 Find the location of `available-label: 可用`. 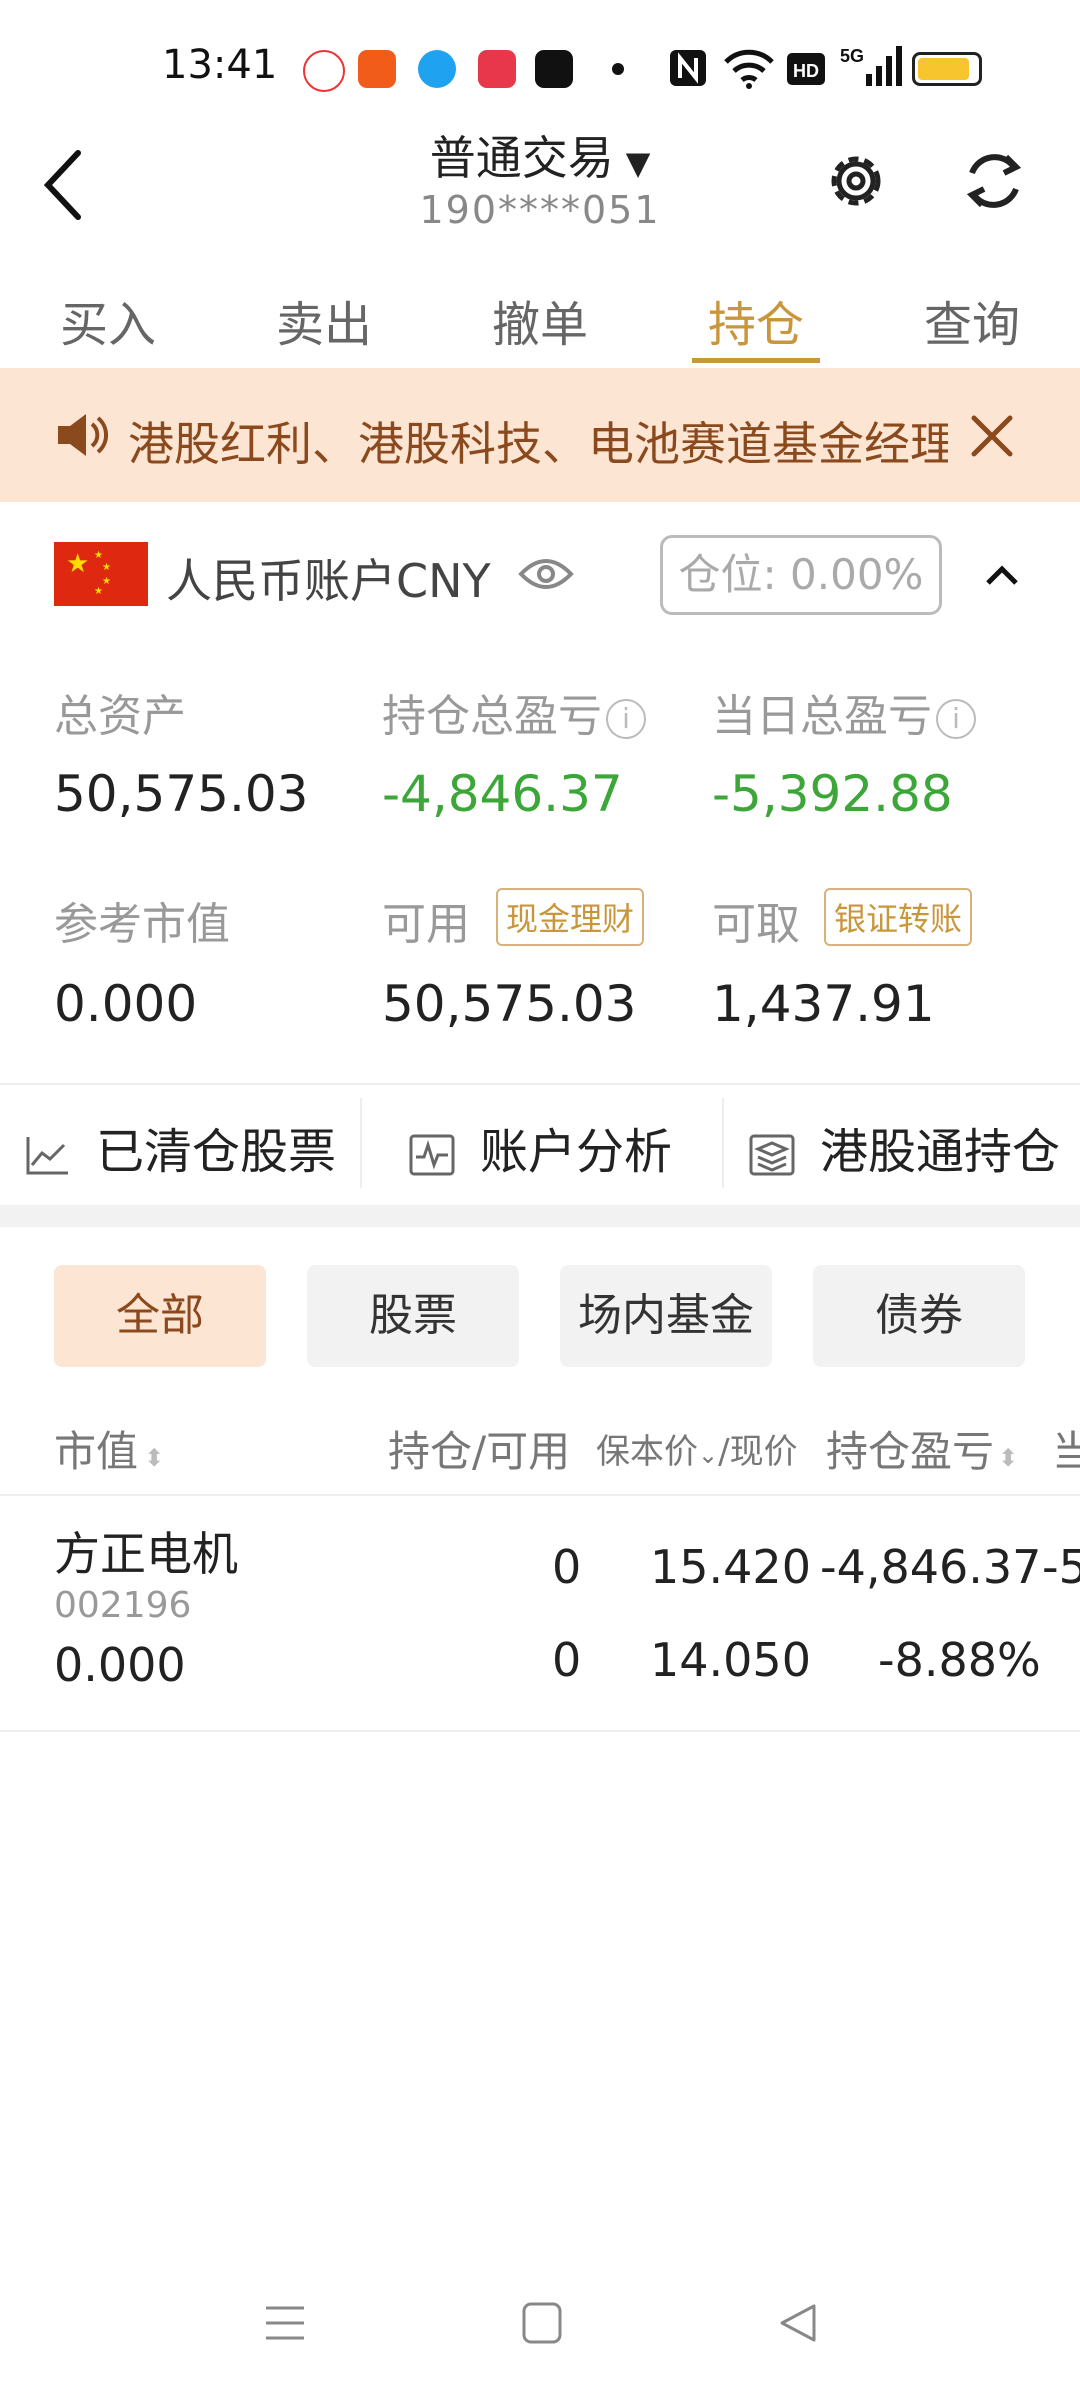

available-label: 可用 is located at coordinates (426, 924).